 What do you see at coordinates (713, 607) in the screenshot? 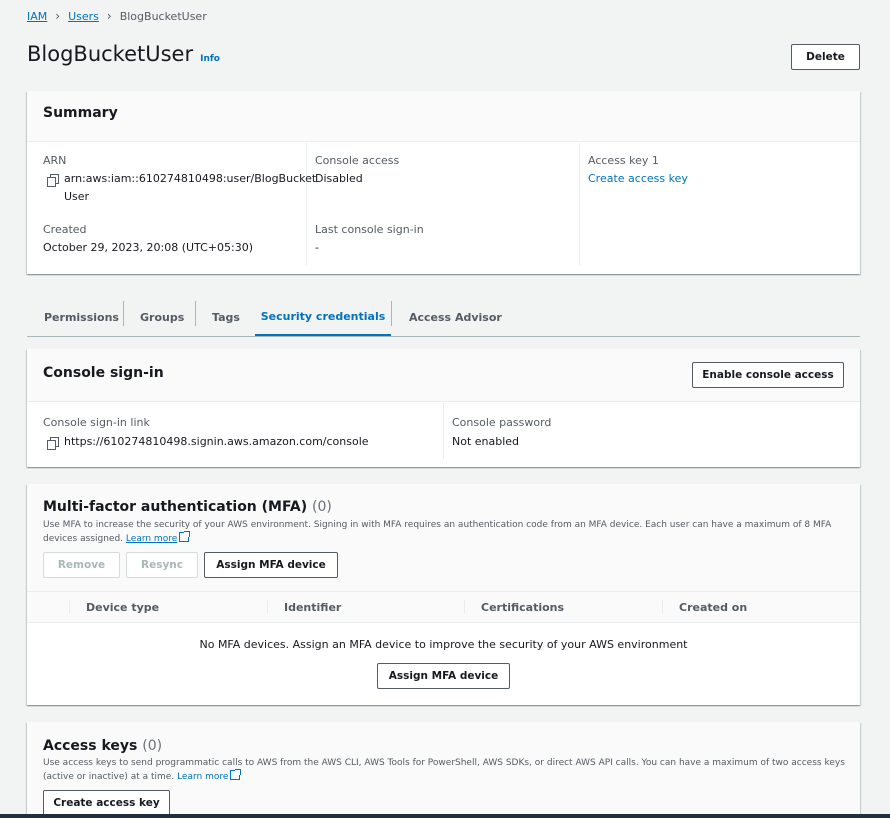
I see `column-created-on: Created on` at bounding box center [713, 607].